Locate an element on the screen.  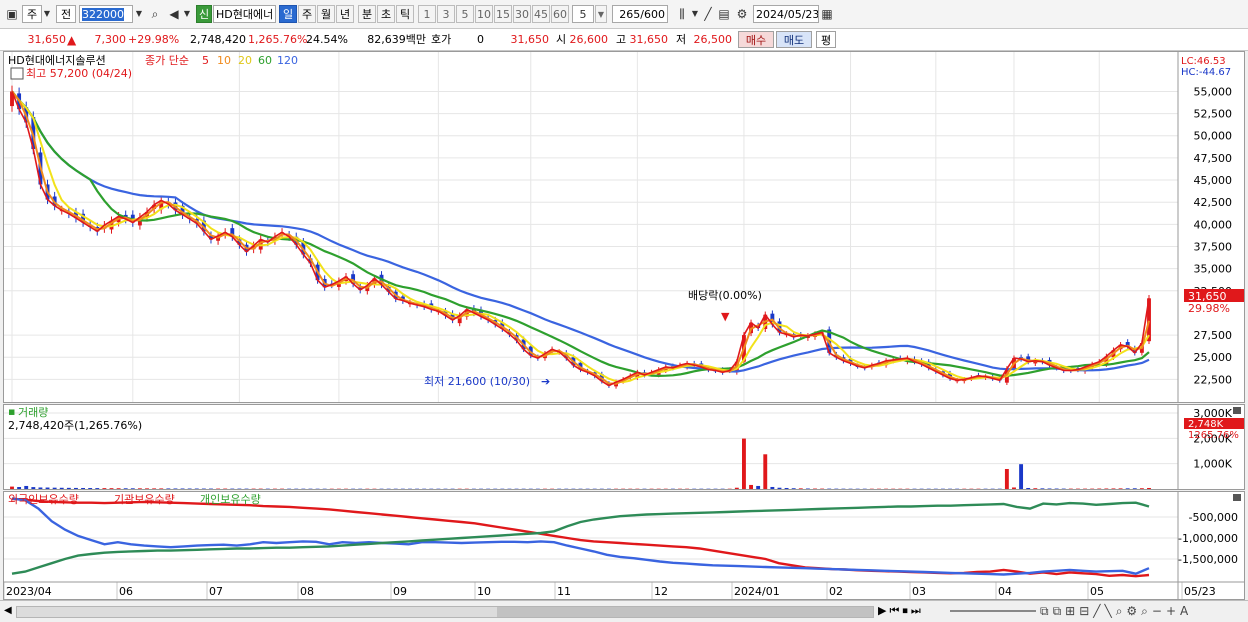
candle-icon: ⫼ is located at coordinates (682, 14).